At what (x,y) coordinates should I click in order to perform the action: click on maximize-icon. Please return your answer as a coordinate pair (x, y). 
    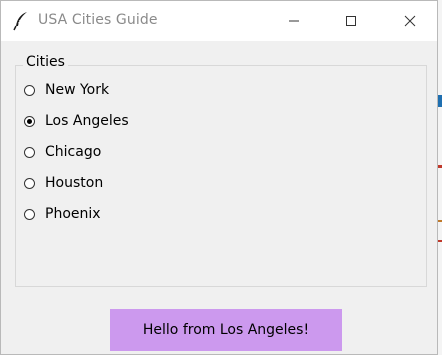
    Looking at the image, I should click on (351, 21).